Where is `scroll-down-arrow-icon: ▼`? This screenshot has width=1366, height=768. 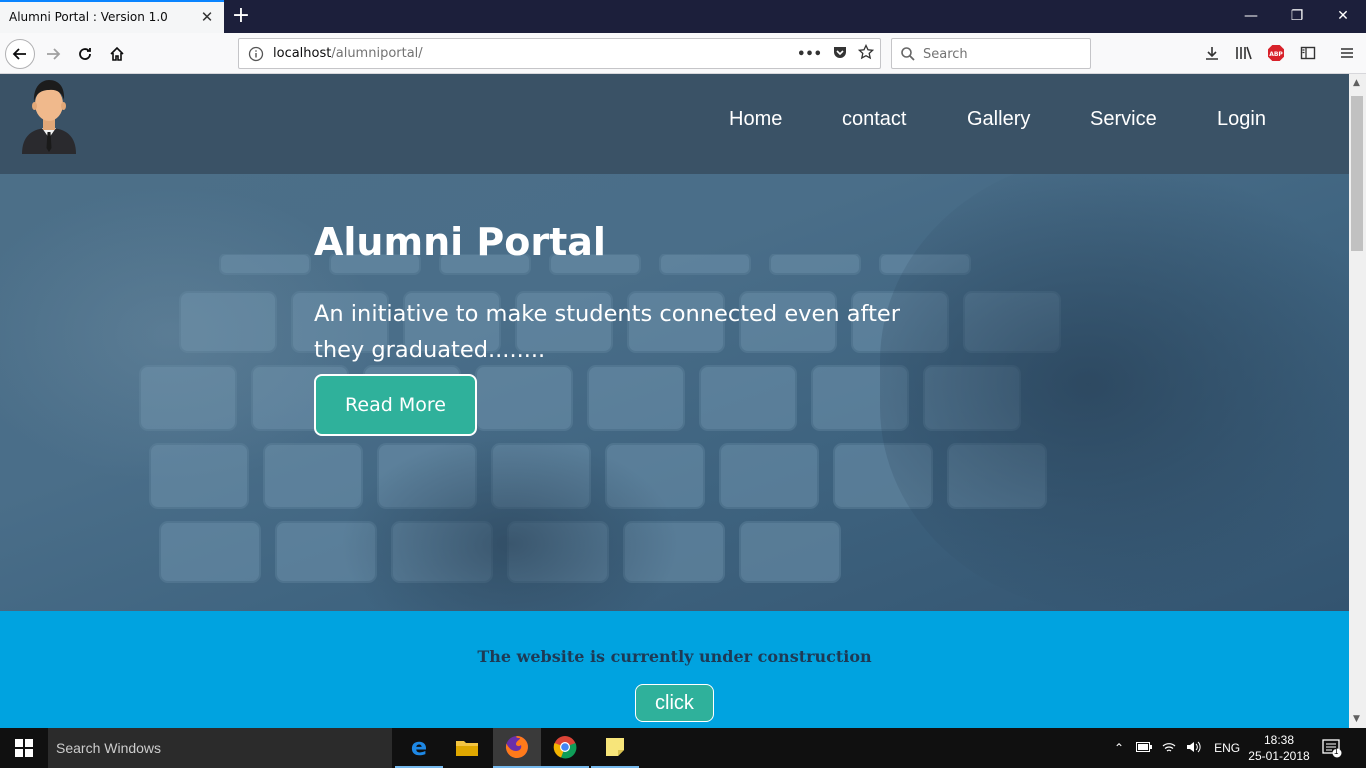 scroll-down-arrow-icon: ▼ is located at coordinates (1356, 719).